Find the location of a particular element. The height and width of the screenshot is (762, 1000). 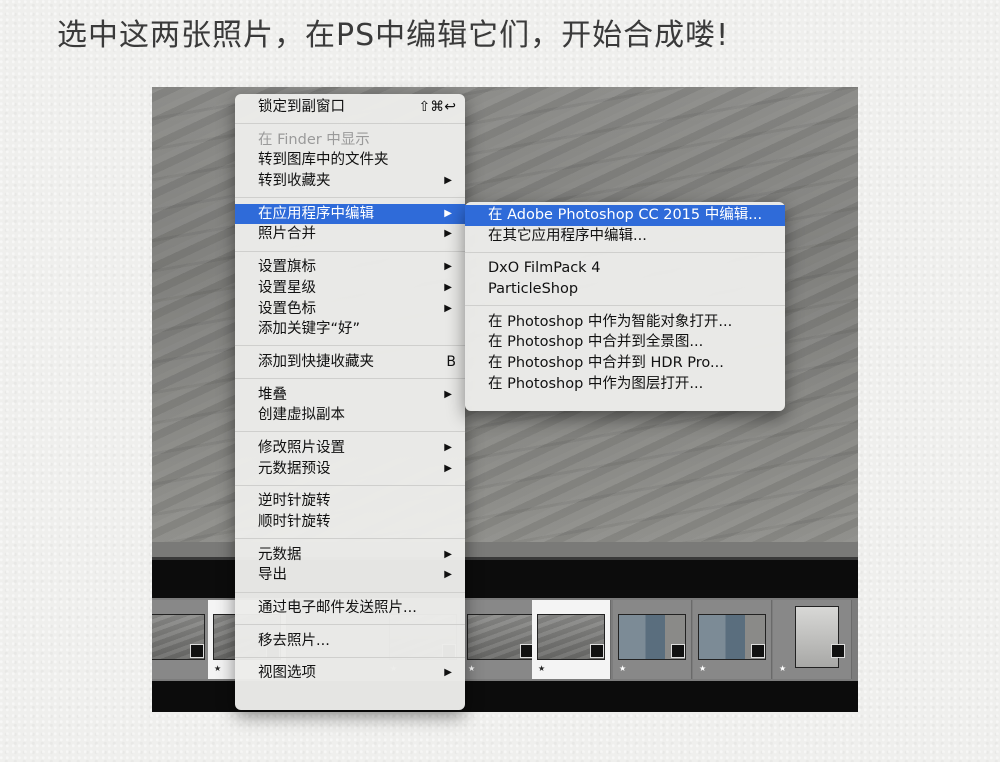

menu-item-label: 逆时针旋转 is located at coordinates (294, 501).